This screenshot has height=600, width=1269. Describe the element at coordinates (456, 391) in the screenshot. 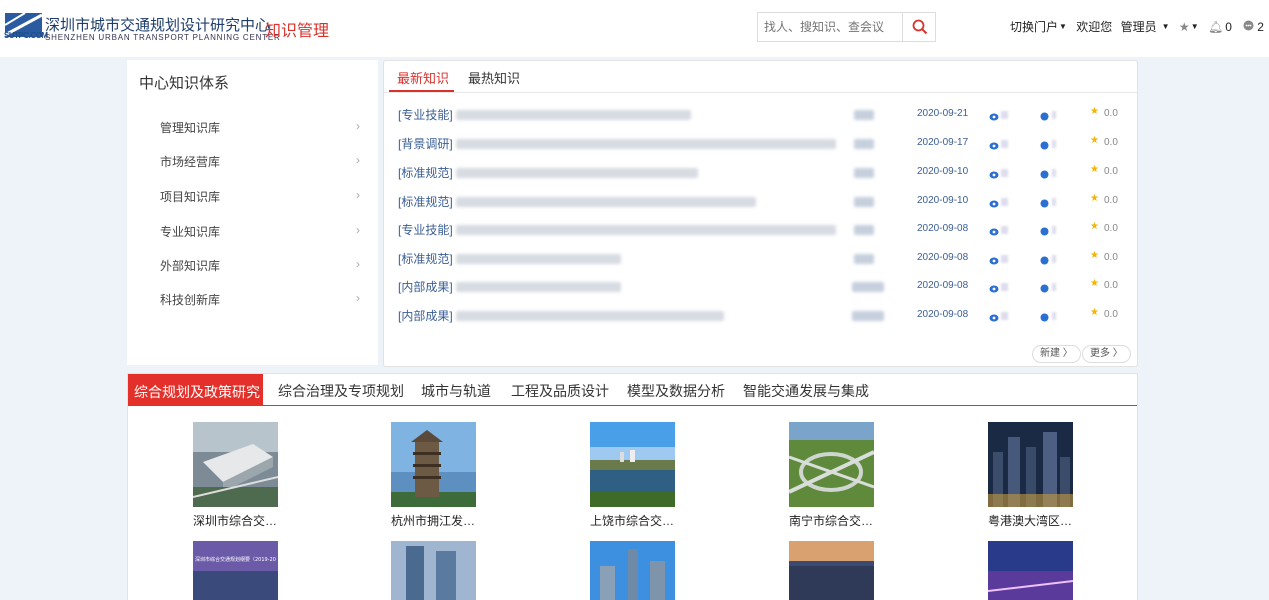

I see `tab-city-rail: 城市与轨道` at that location.